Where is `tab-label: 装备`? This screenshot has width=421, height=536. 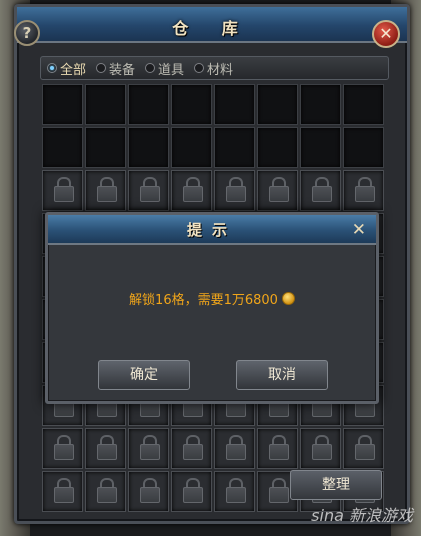 tab-label: 装备 is located at coordinates (122, 70).